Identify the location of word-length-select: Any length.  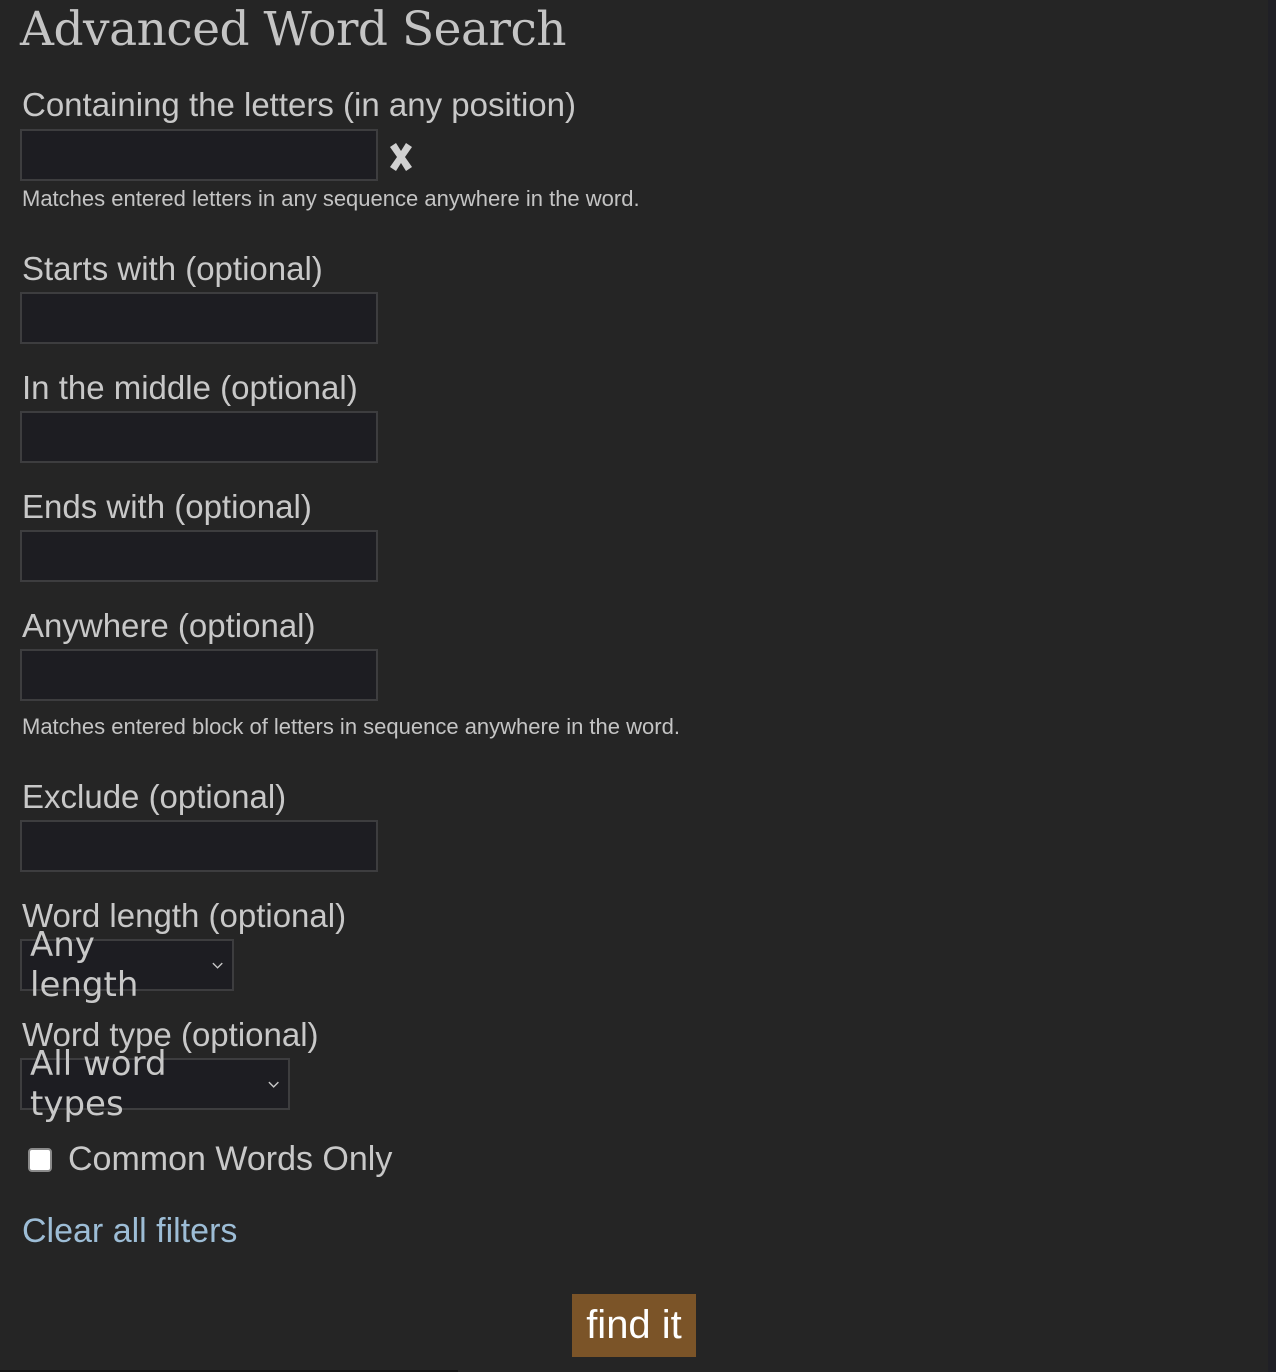
(127, 965).